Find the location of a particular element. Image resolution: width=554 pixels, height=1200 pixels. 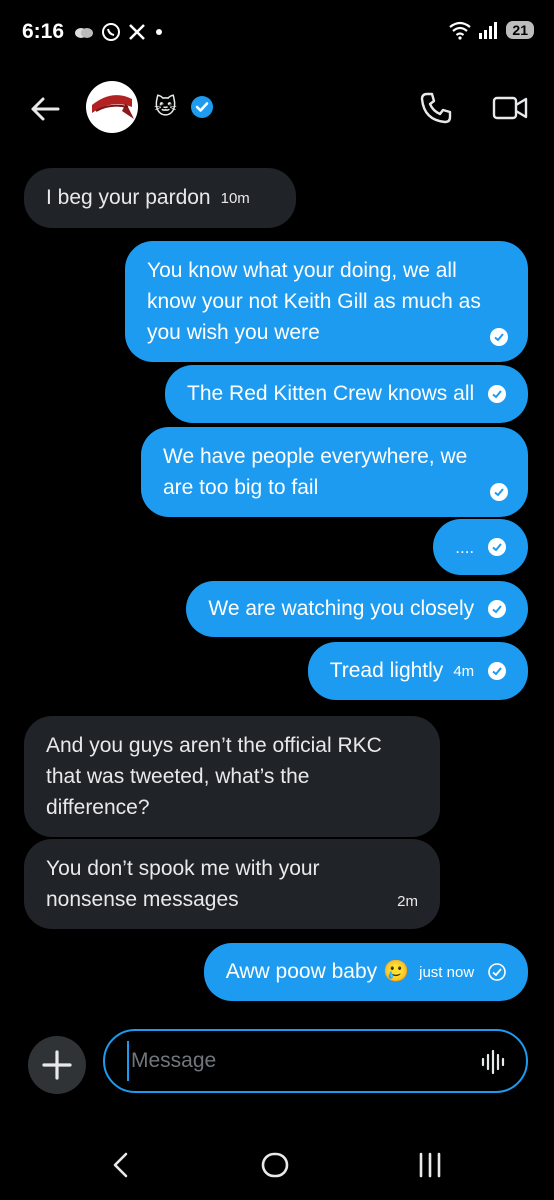

message-text: We are watching you closely is located at coordinates (341, 608).